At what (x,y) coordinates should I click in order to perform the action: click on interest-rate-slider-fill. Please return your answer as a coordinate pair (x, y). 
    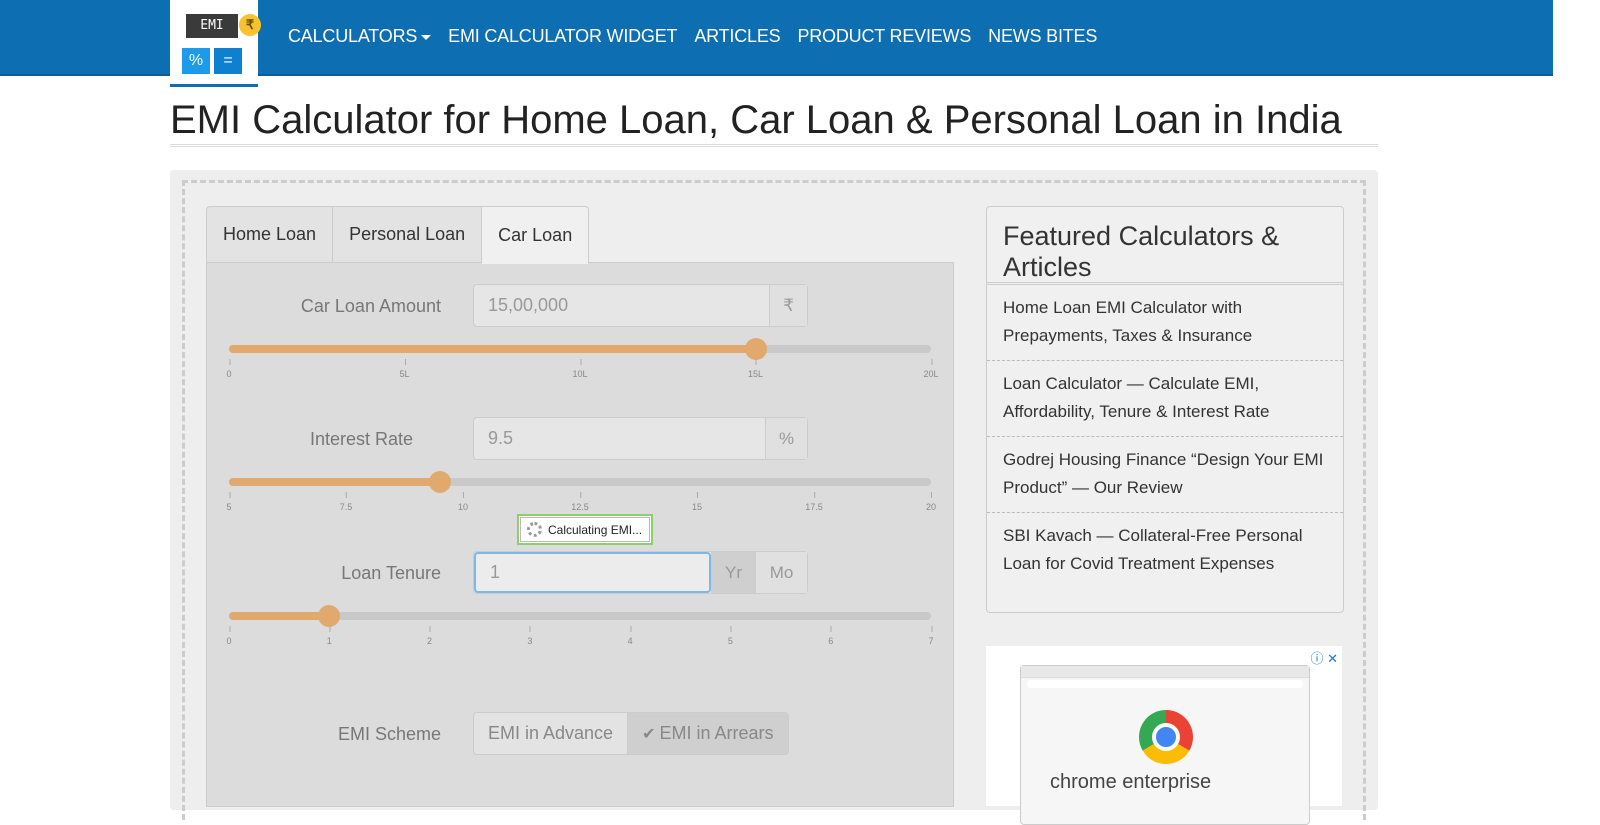
    Looking at the image, I should click on (334, 482).